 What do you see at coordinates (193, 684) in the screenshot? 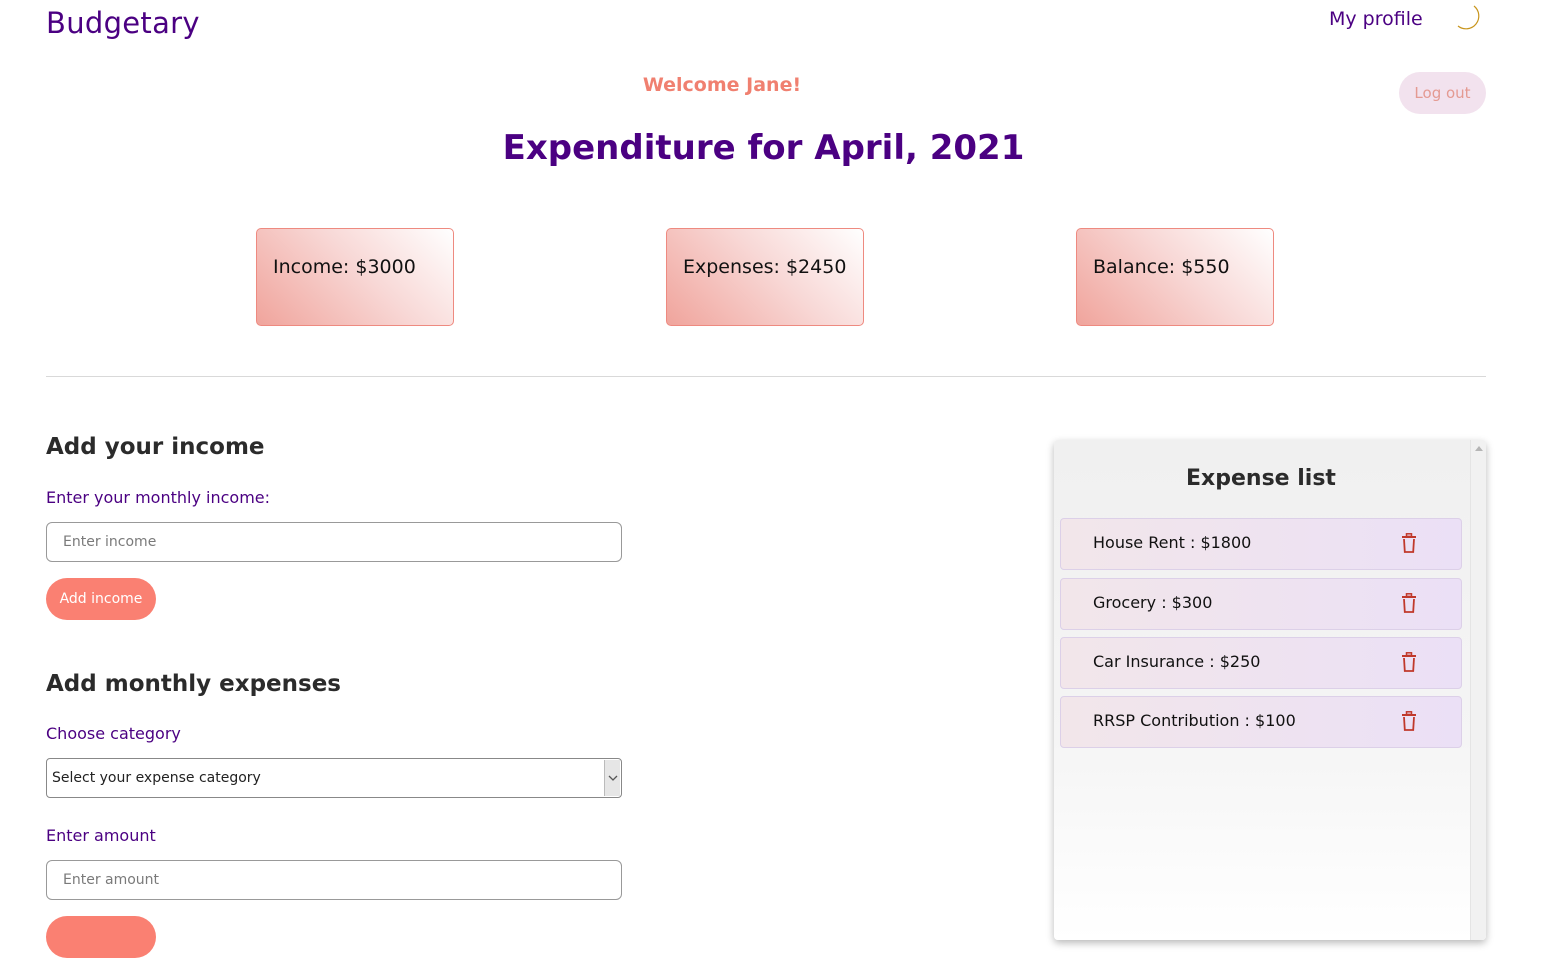
I see `expense-section-title: Add monthly expenses` at bounding box center [193, 684].